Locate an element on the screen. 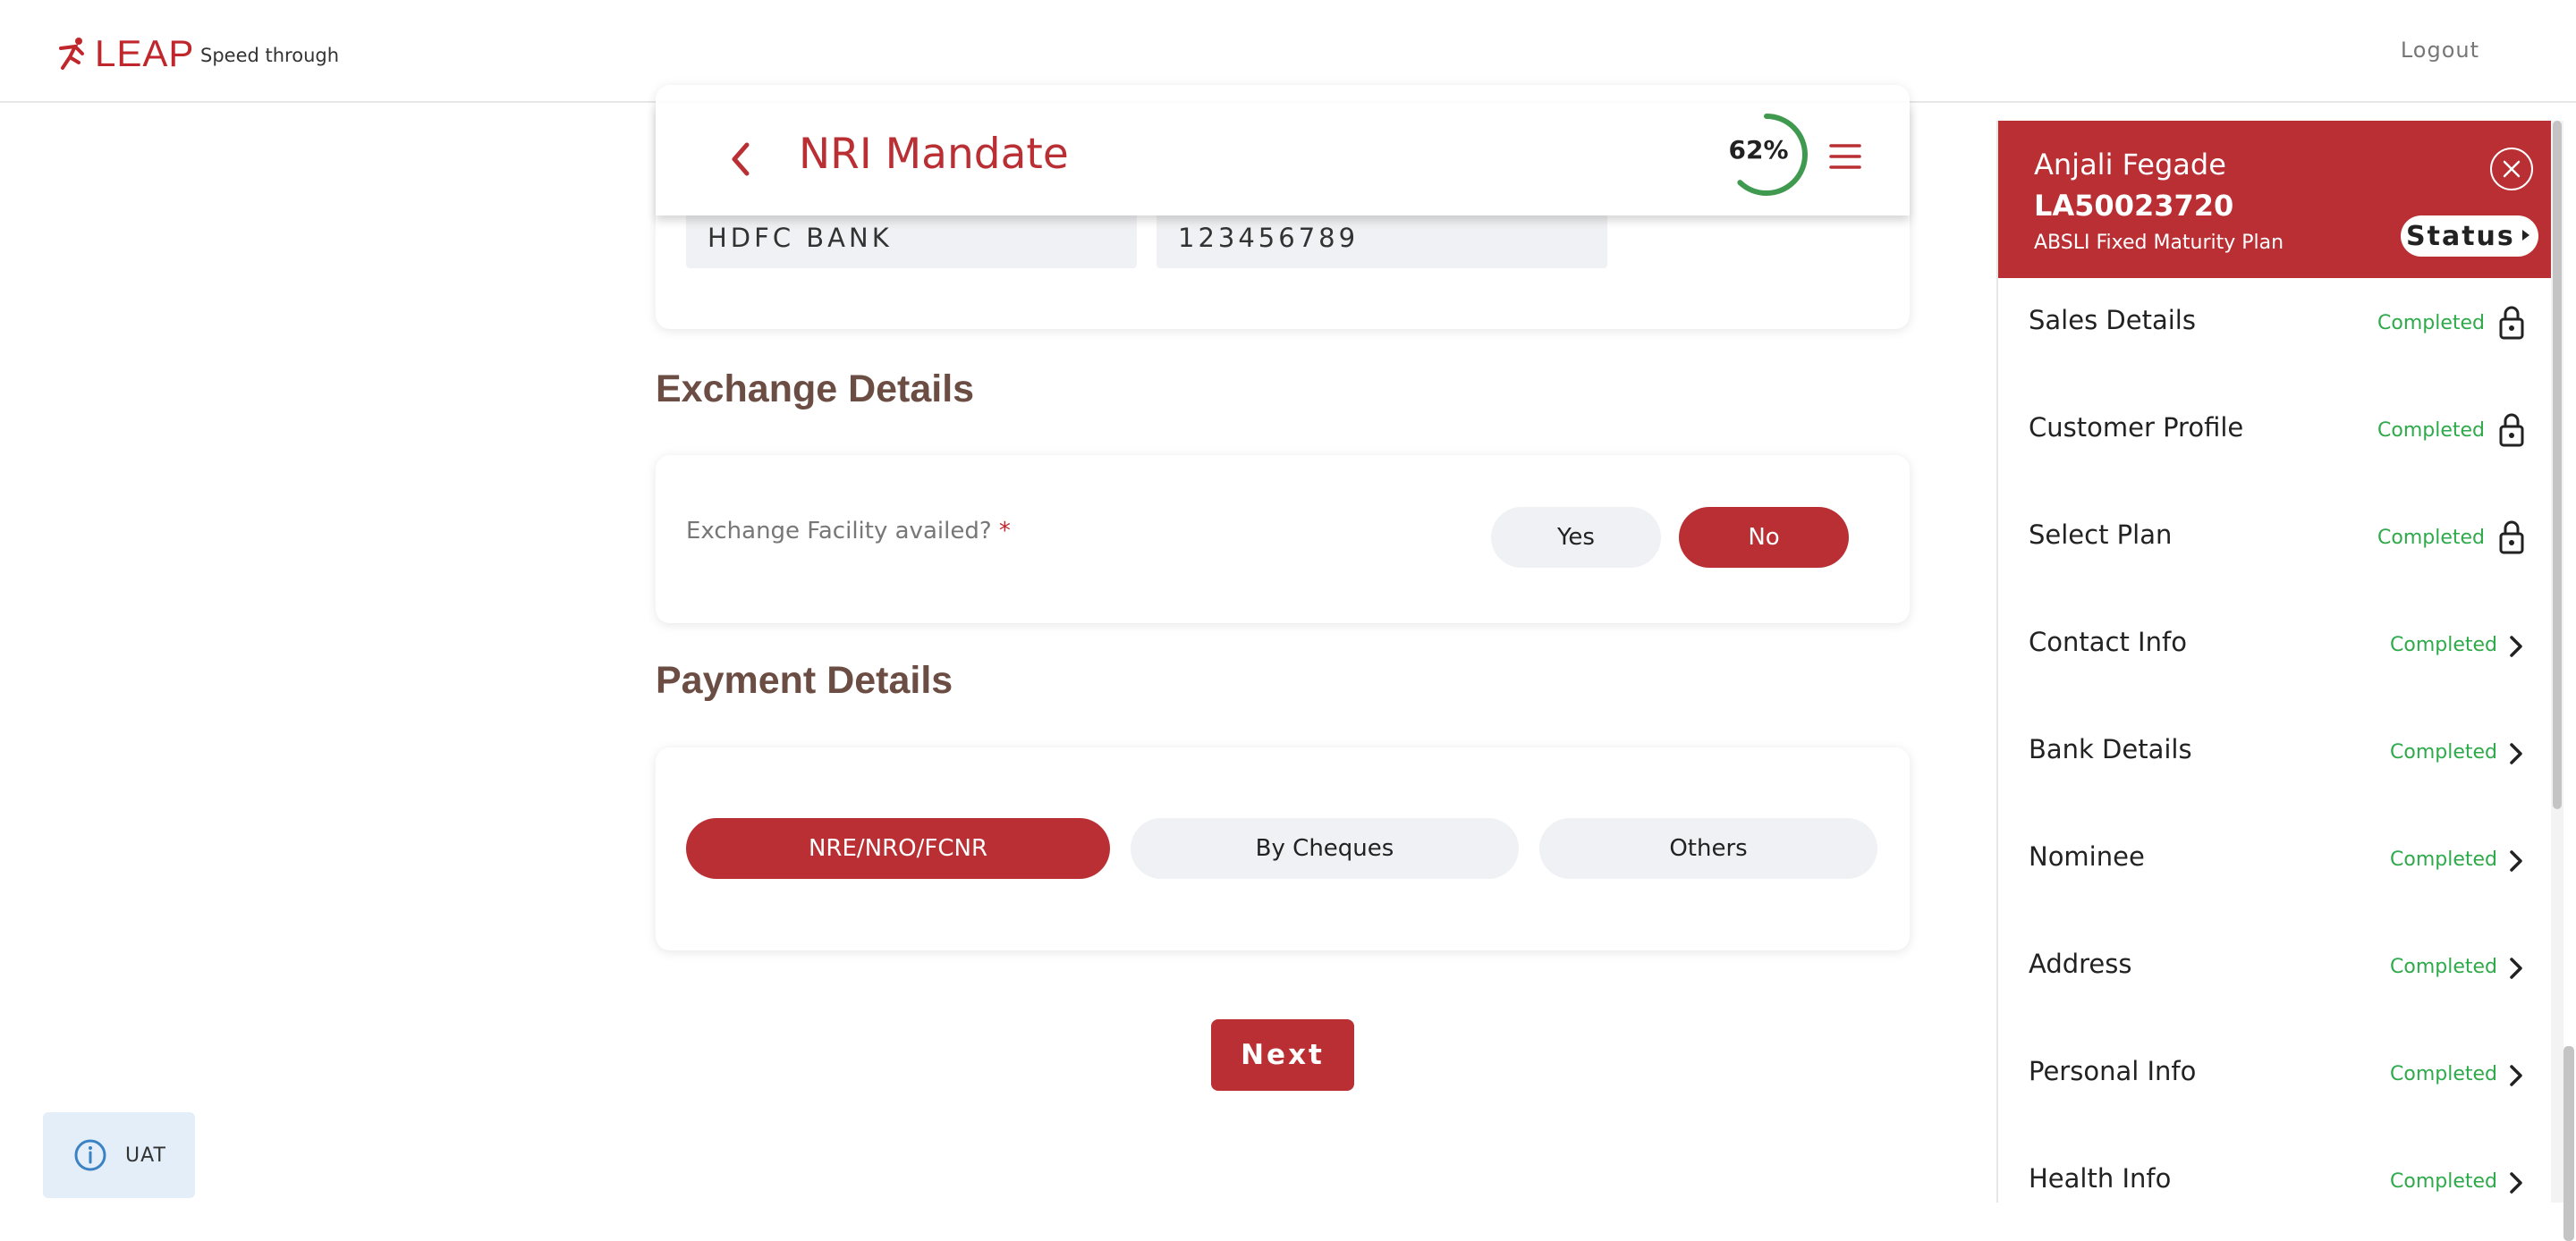 The image size is (2576, 1241). back-button is located at coordinates (740, 159).